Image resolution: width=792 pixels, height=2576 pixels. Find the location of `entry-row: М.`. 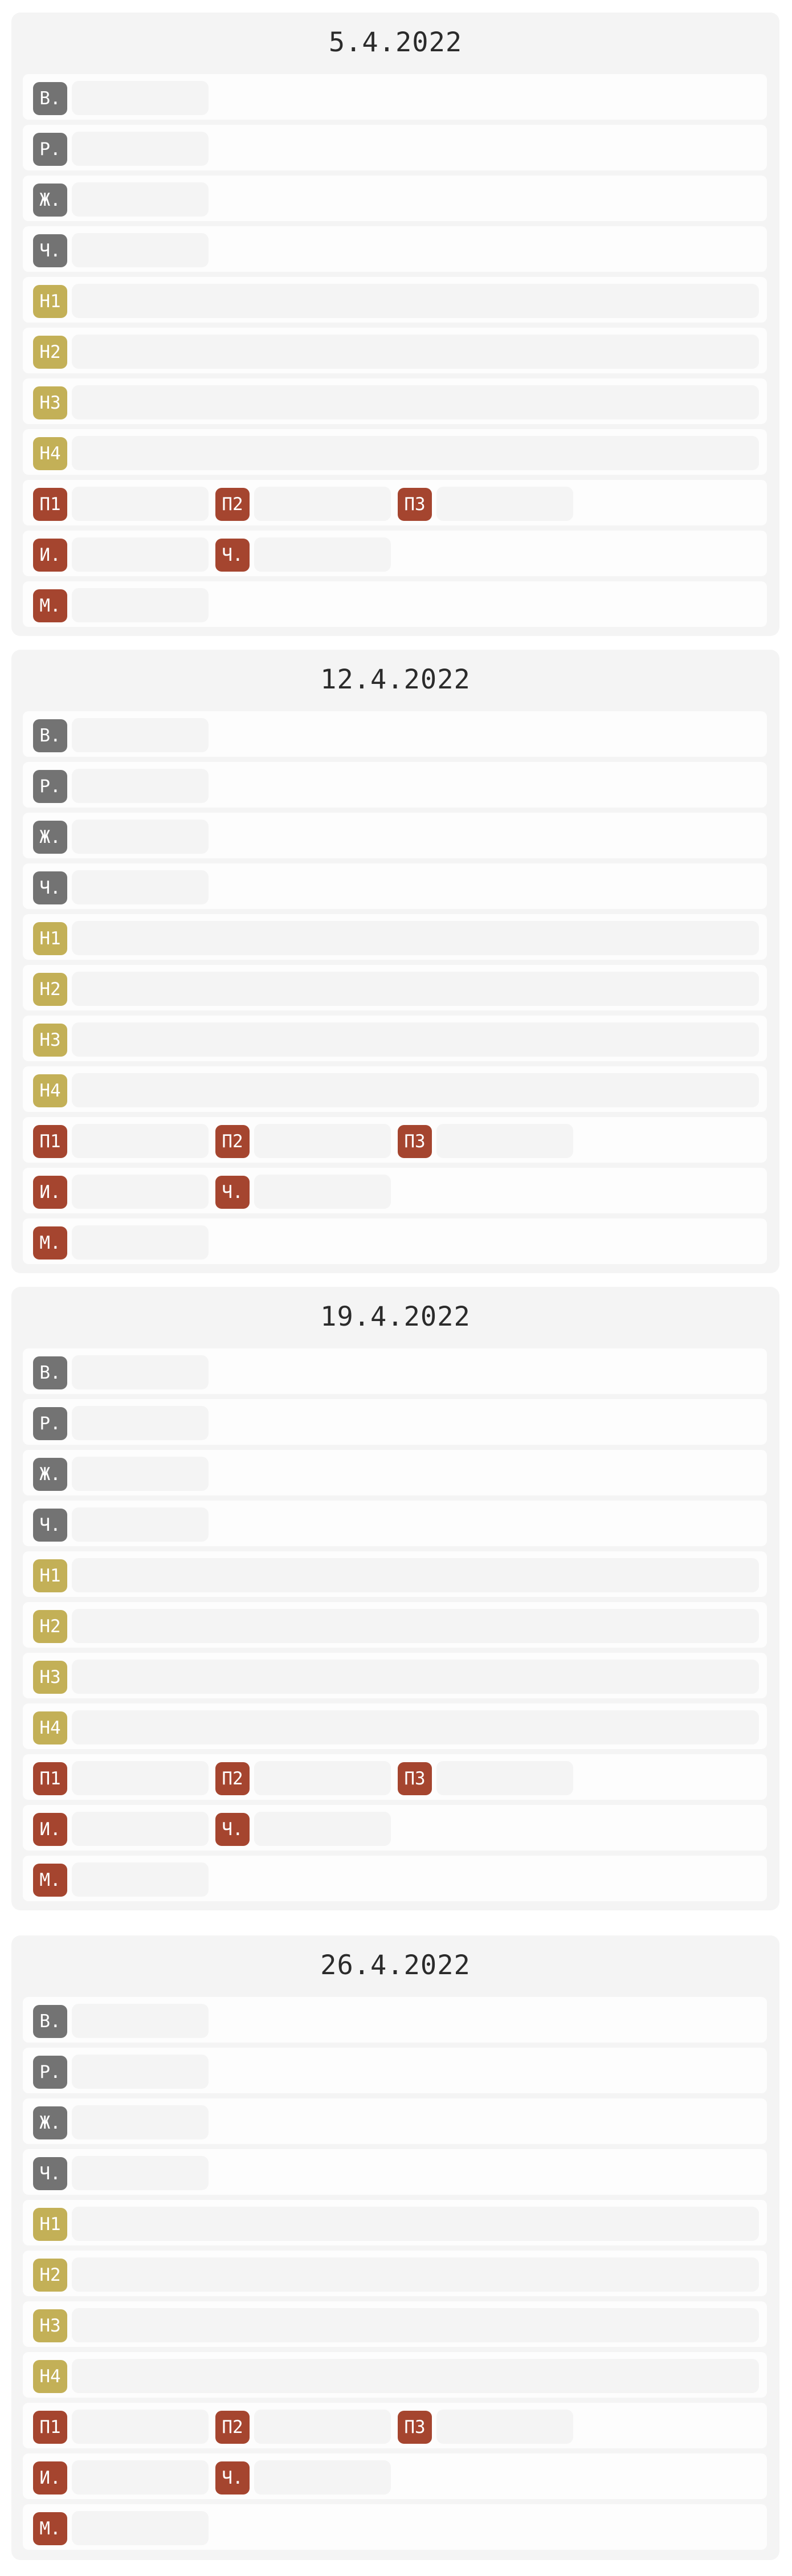

entry-row: М. is located at coordinates (395, 2527).